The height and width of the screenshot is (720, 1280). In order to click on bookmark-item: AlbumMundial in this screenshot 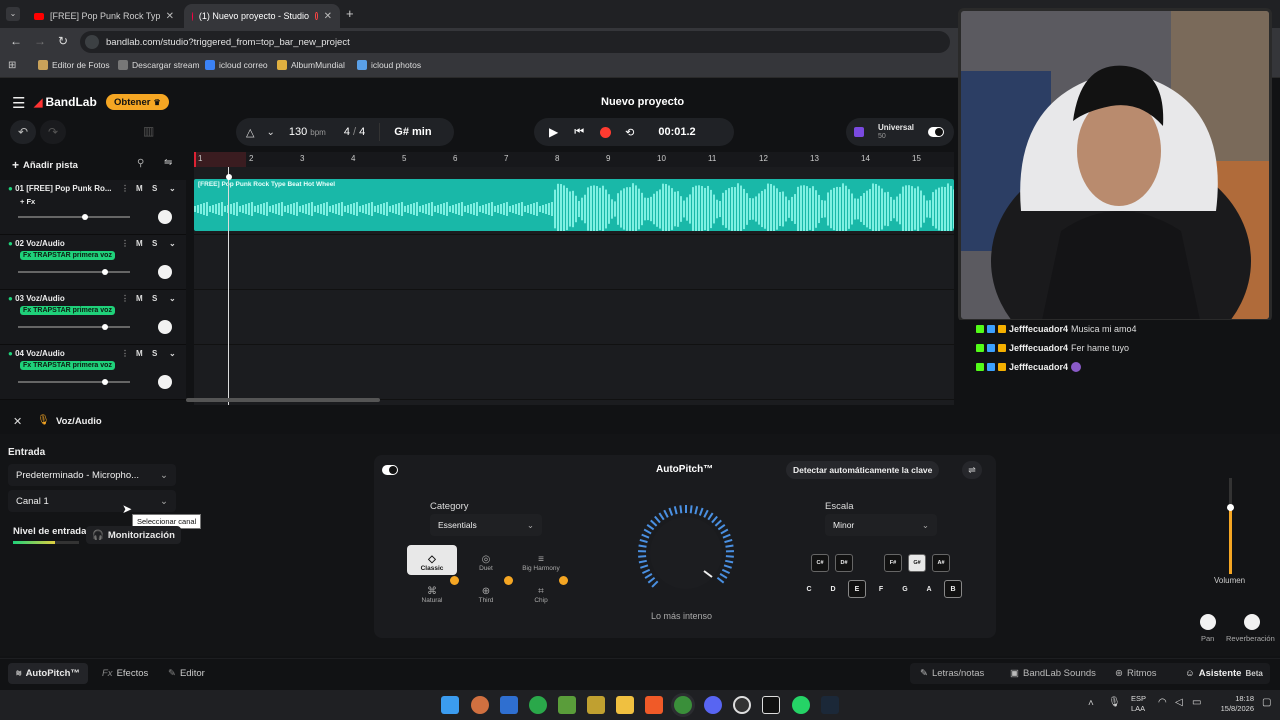, I will do `click(311, 65)`.